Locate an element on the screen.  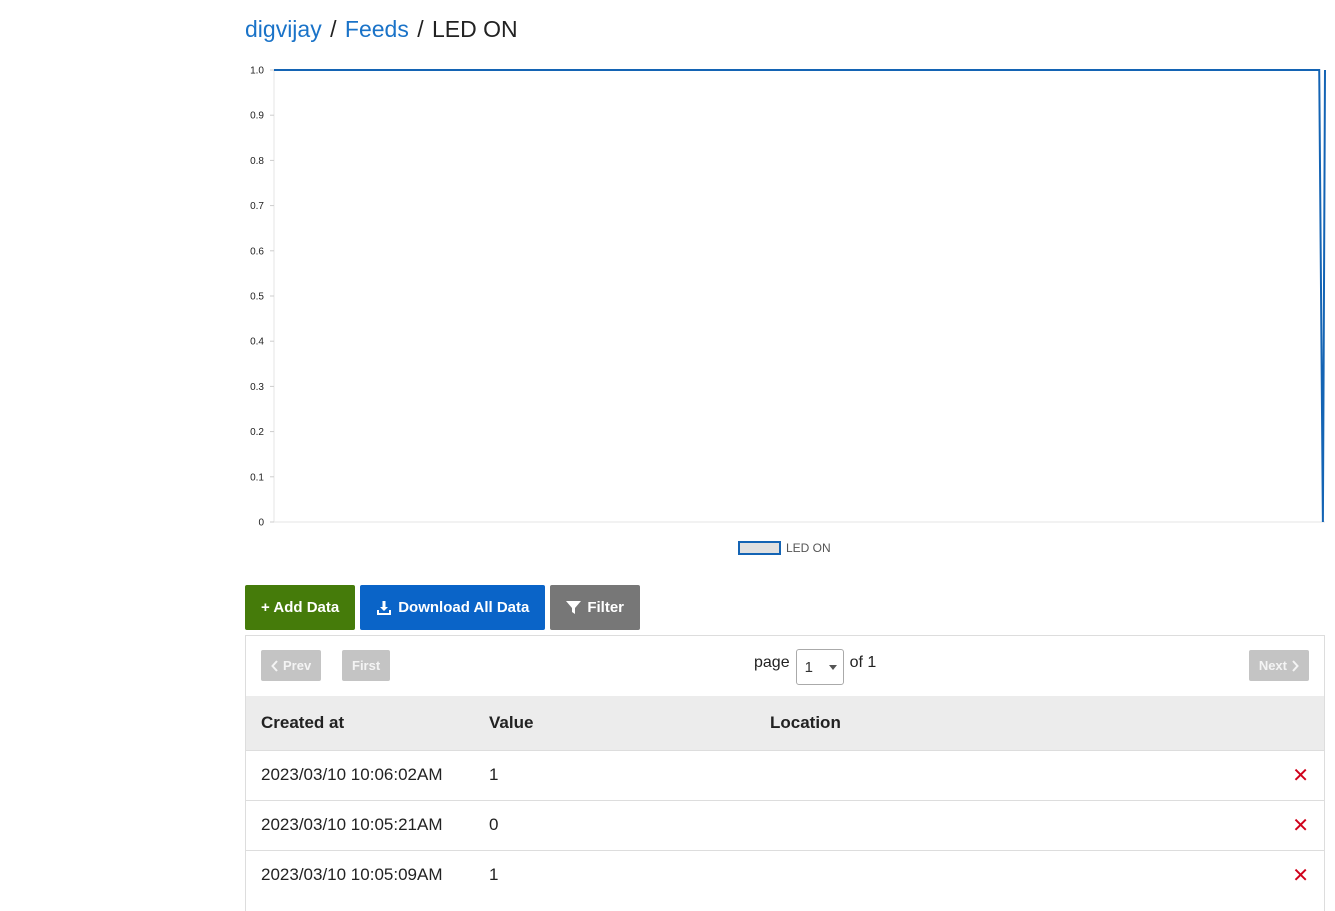
cell-created-at: 2023/03/10 10:05:09AM is located at coordinates (360, 874).